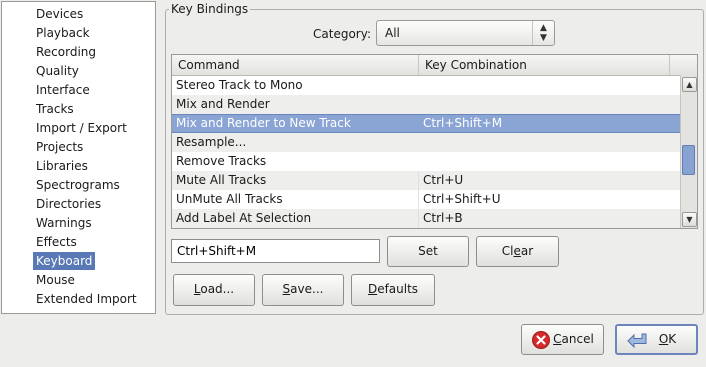 This screenshot has width=706, height=367. I want to click on cancel-button-mnemonic: C, so click(557, 339).